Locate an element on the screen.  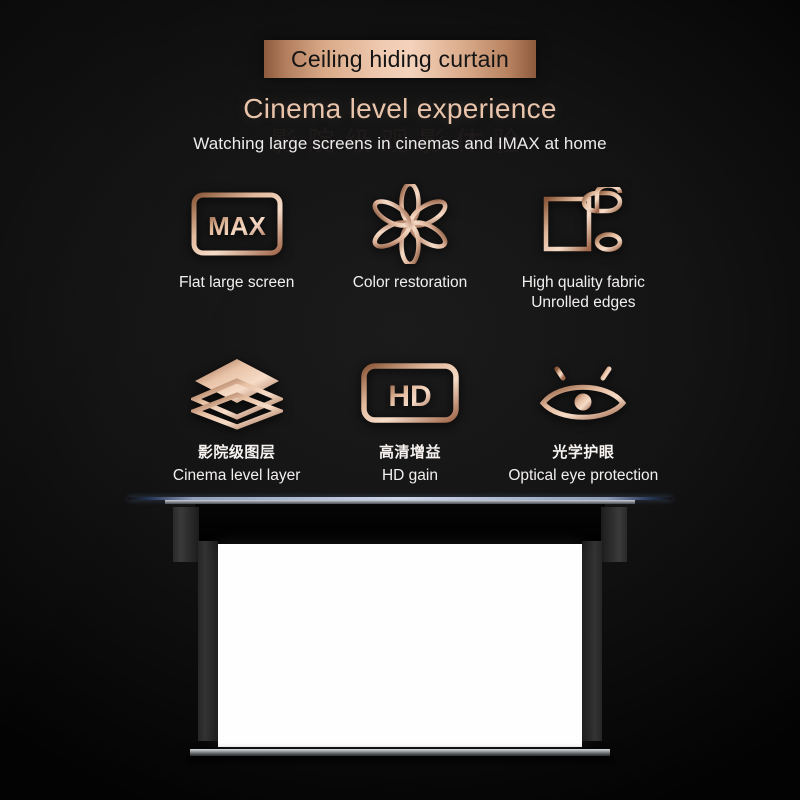
feature-optical-eye-protection: 光学护眼 Optical eye protection is located at coordinates (583, 419).